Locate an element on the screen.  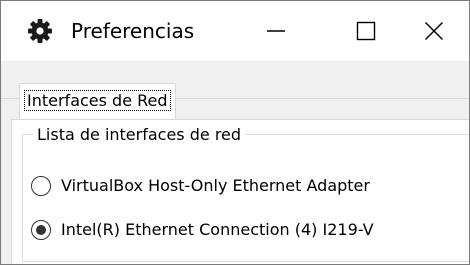
tab-interfaces-de-red: Interfaces de Red is located at coordinates (97, 101).